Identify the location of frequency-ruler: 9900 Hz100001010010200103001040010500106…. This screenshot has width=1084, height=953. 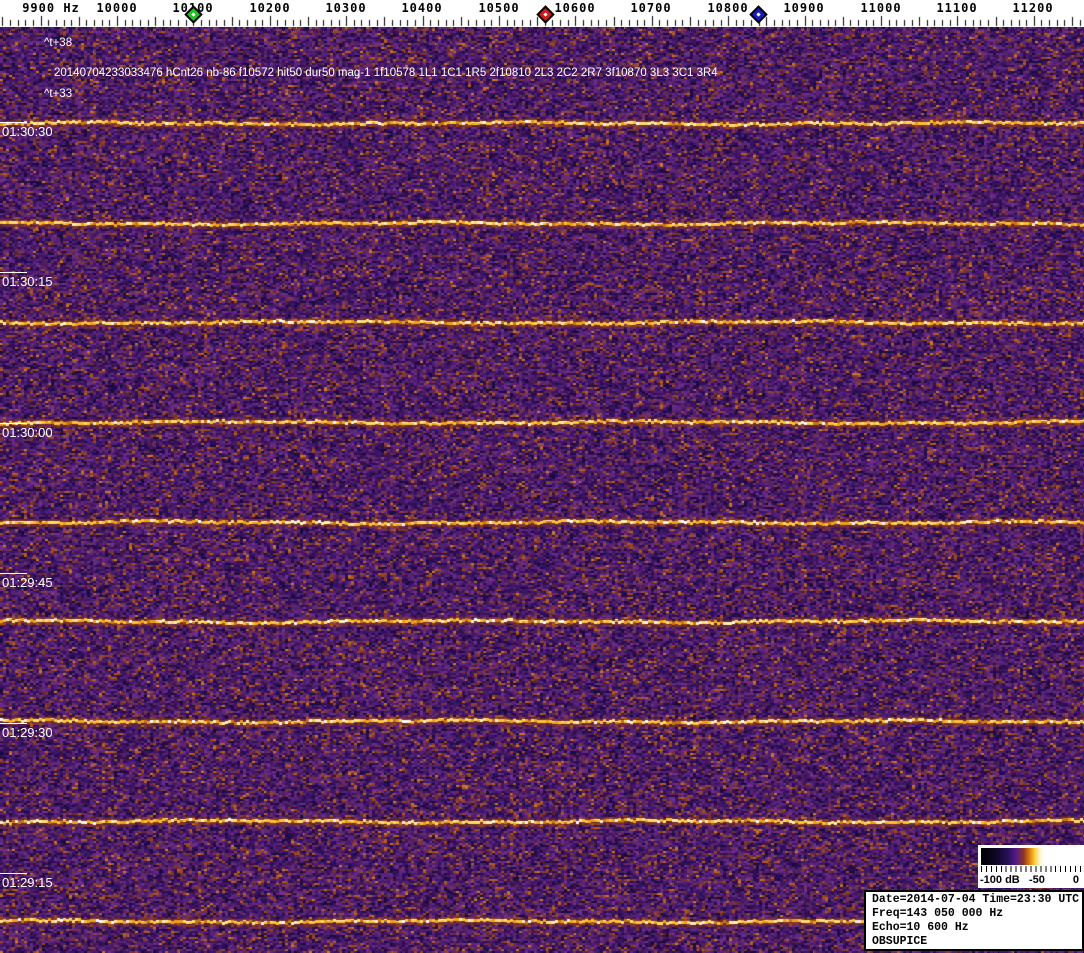
(542, 13).